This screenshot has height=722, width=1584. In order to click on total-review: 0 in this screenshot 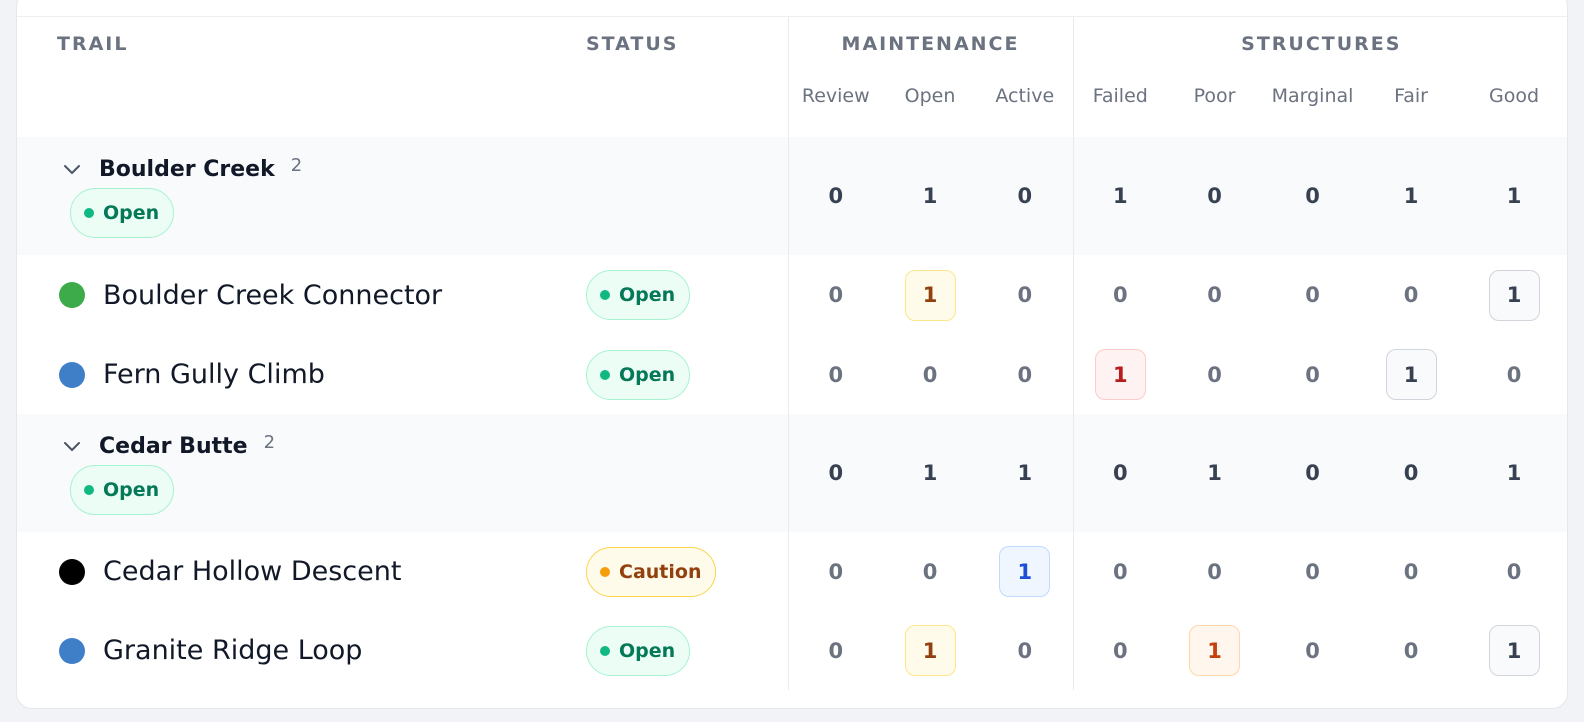, I will do `click(835, 196)`.